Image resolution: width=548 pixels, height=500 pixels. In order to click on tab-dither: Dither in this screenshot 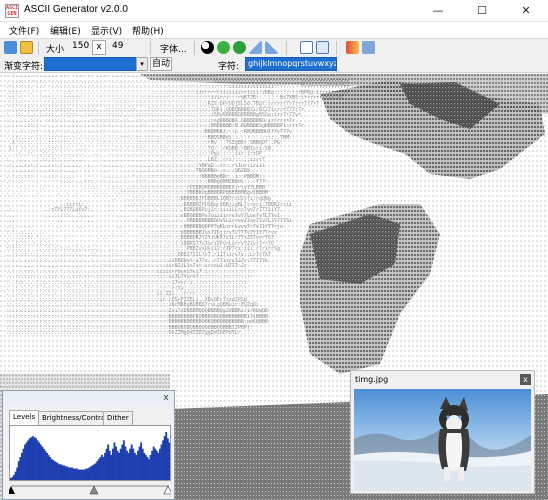, I will do `click(118, 418)`.